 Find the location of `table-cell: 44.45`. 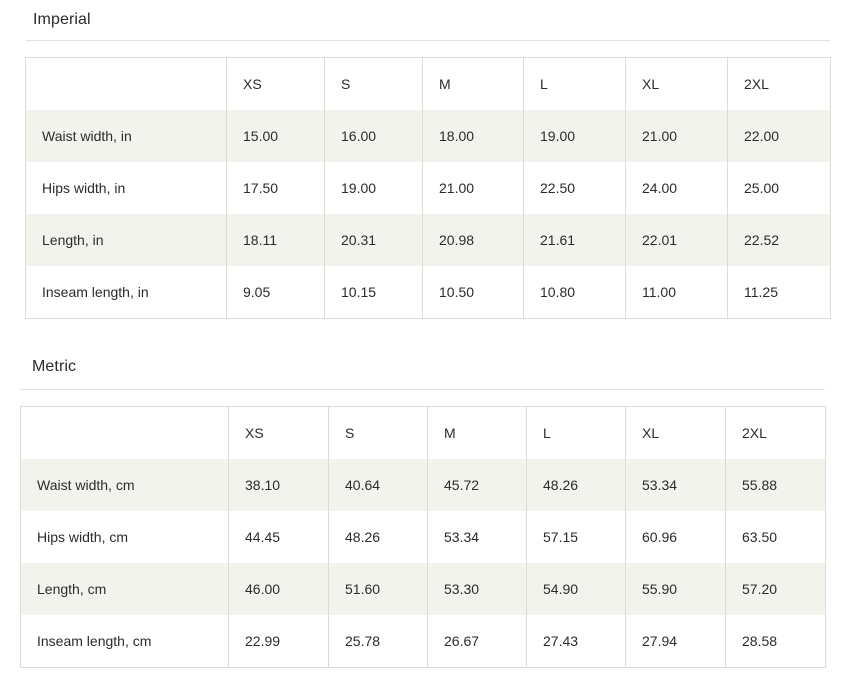

table-cell: 44.45 is located at coordinates (278, 537).